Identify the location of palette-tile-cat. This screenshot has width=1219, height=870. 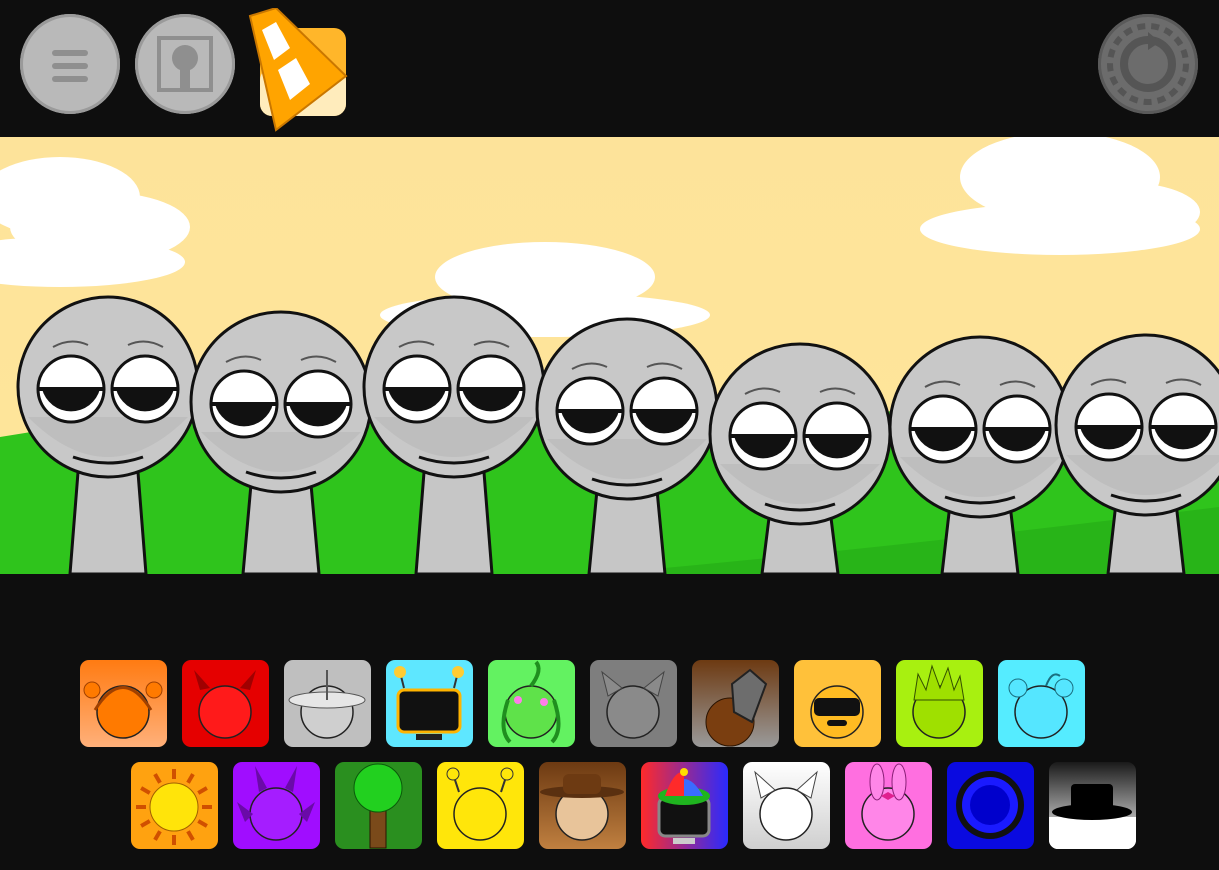
(633, 703).